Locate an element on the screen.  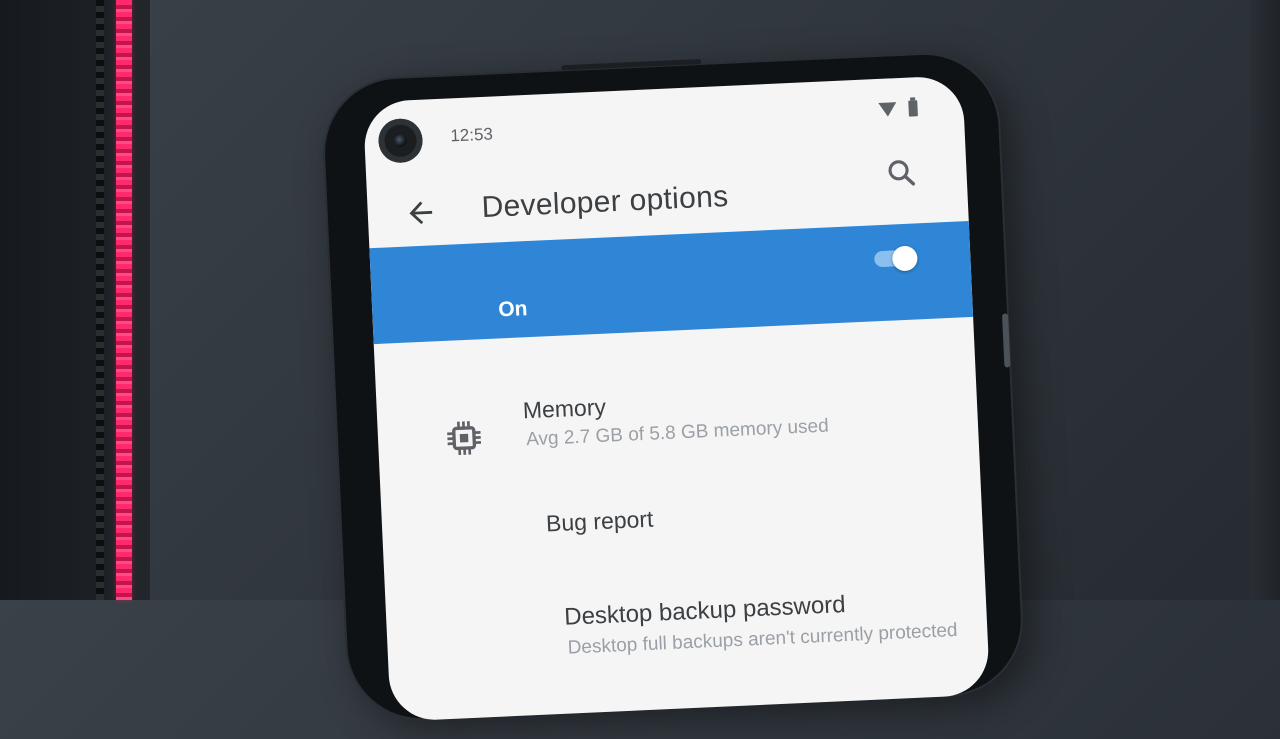
developer-options-switch is located at coordinates (896, 258).